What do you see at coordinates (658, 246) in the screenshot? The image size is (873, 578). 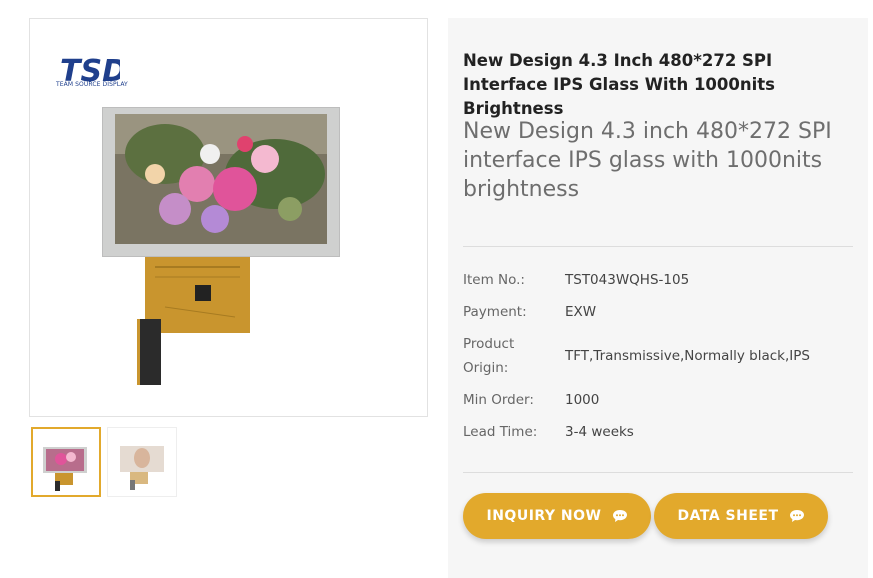 I see `divider-top` at bounding box center [658, 246].